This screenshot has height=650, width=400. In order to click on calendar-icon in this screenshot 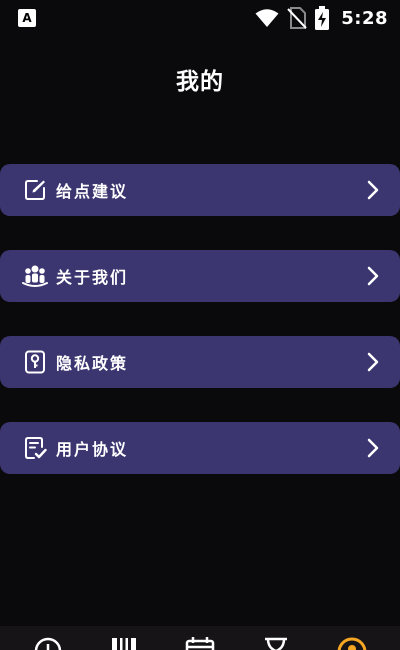, I will do `click(200, 643)`.